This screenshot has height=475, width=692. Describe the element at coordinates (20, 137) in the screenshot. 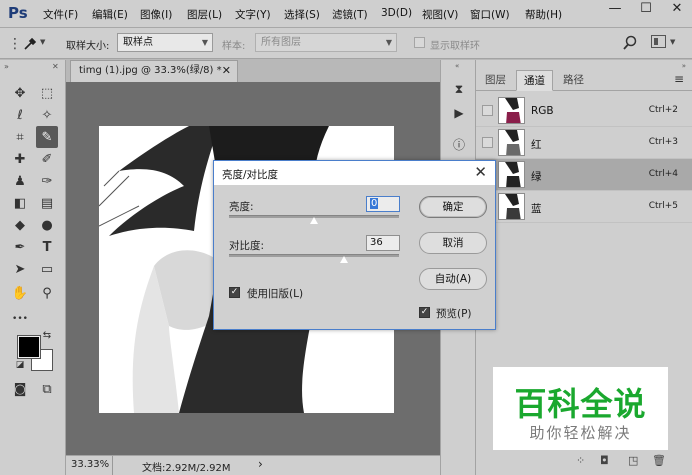

I see `crop-tool-icon: ⌗` at that location.